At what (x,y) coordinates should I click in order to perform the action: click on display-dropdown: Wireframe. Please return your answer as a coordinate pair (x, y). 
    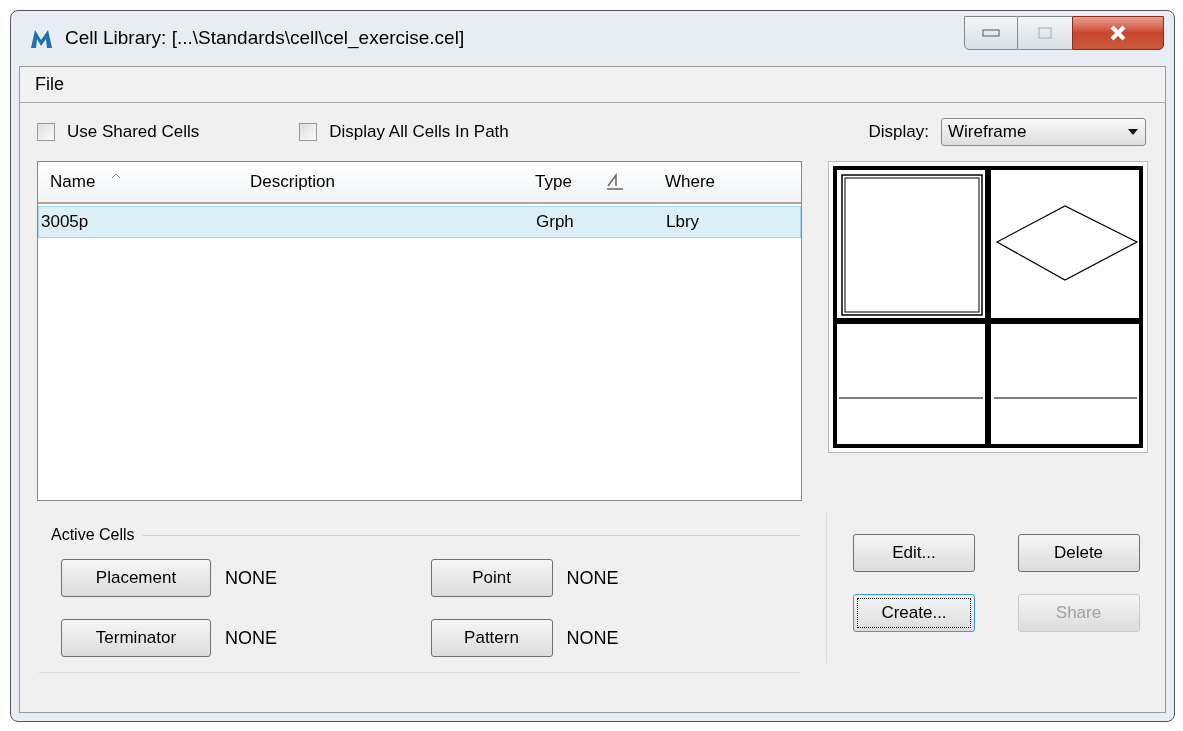
    Looking at the image, I should click on (1043, 132).